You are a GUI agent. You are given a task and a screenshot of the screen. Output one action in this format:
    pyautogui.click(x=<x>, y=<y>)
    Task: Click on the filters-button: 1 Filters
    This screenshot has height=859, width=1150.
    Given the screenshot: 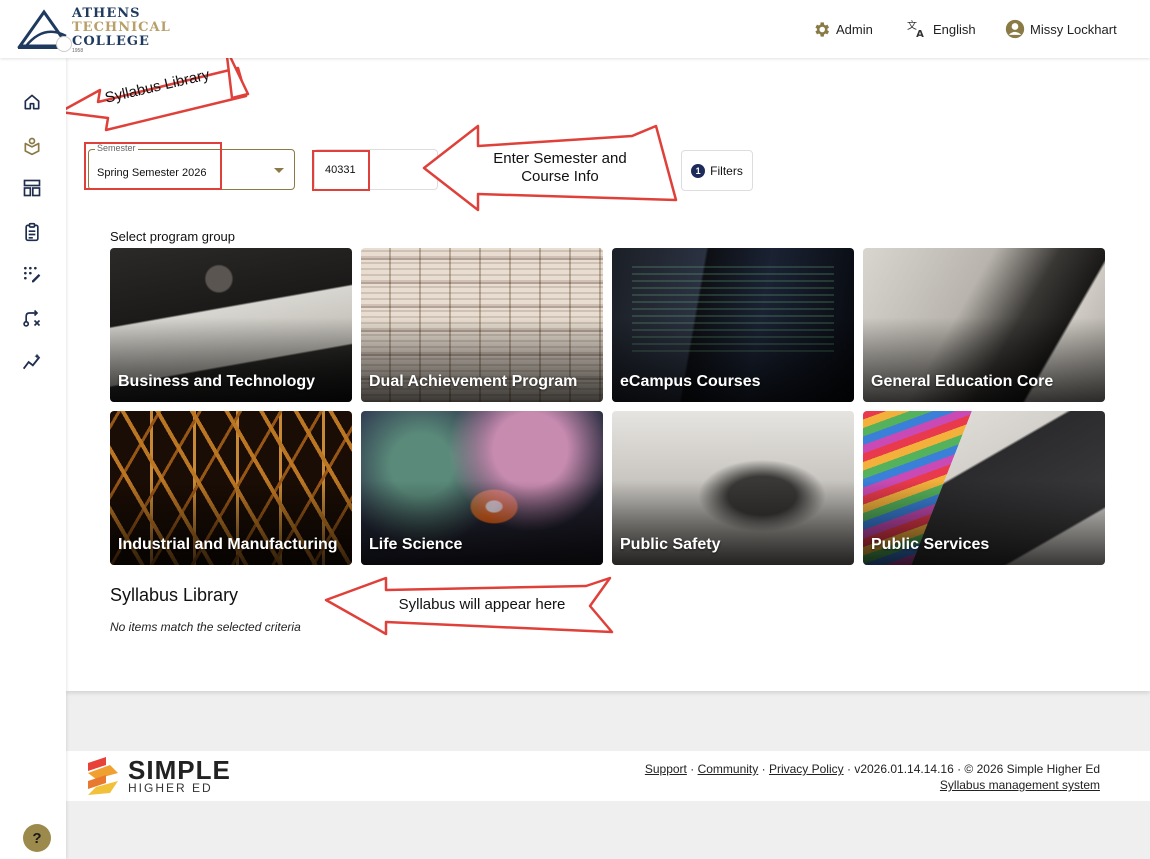 What is the action you would take?
    pyautogui.click(x=717, y=170)
    